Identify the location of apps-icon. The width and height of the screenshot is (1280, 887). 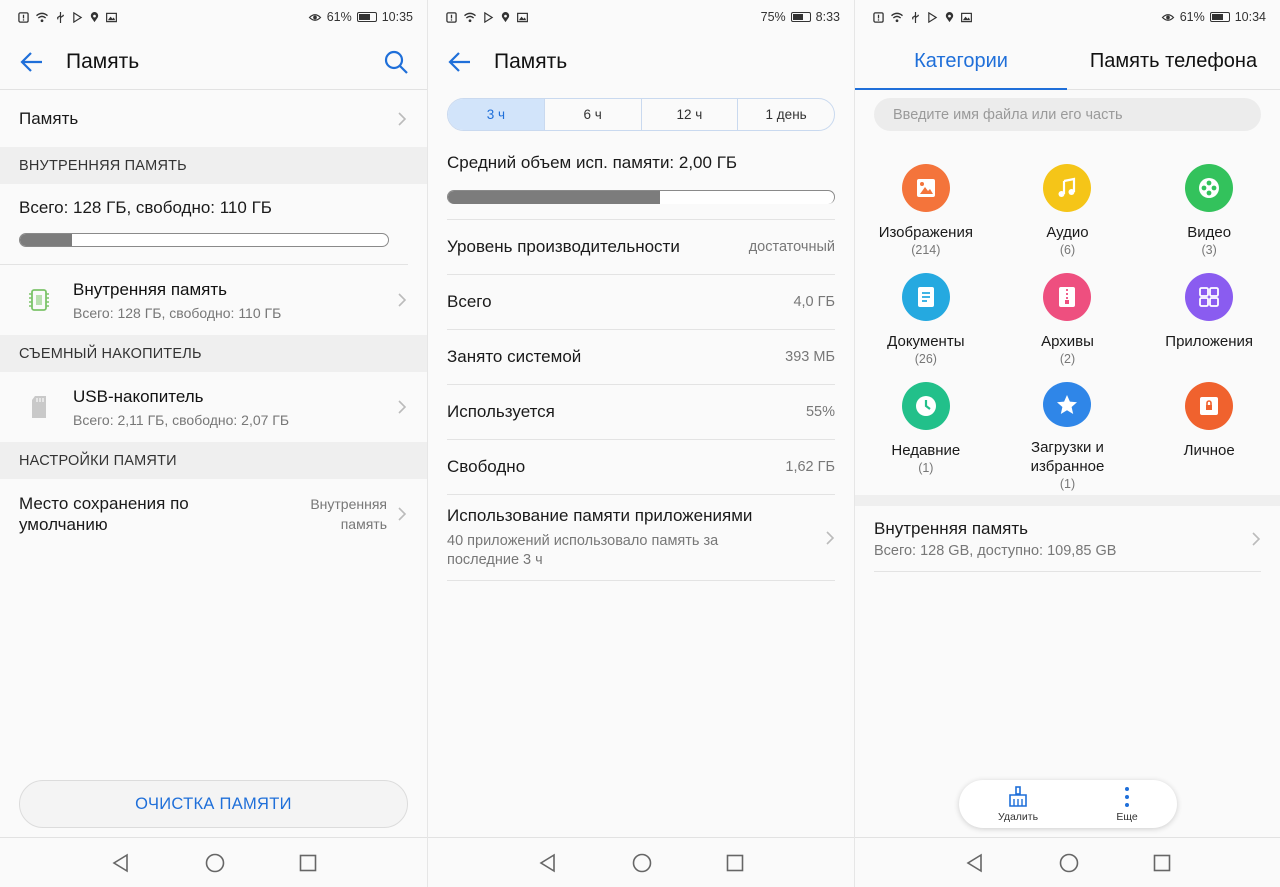
(1209, 297).